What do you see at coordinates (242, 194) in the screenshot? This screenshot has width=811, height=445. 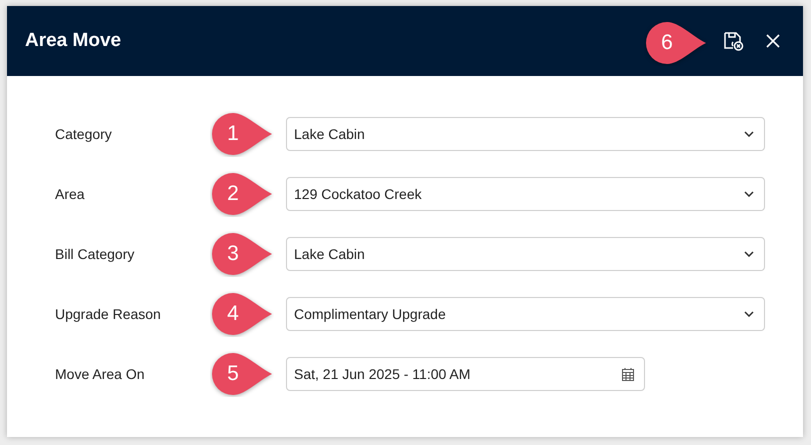 I see `callout-marker: 2` at bounding box center [242, 194].